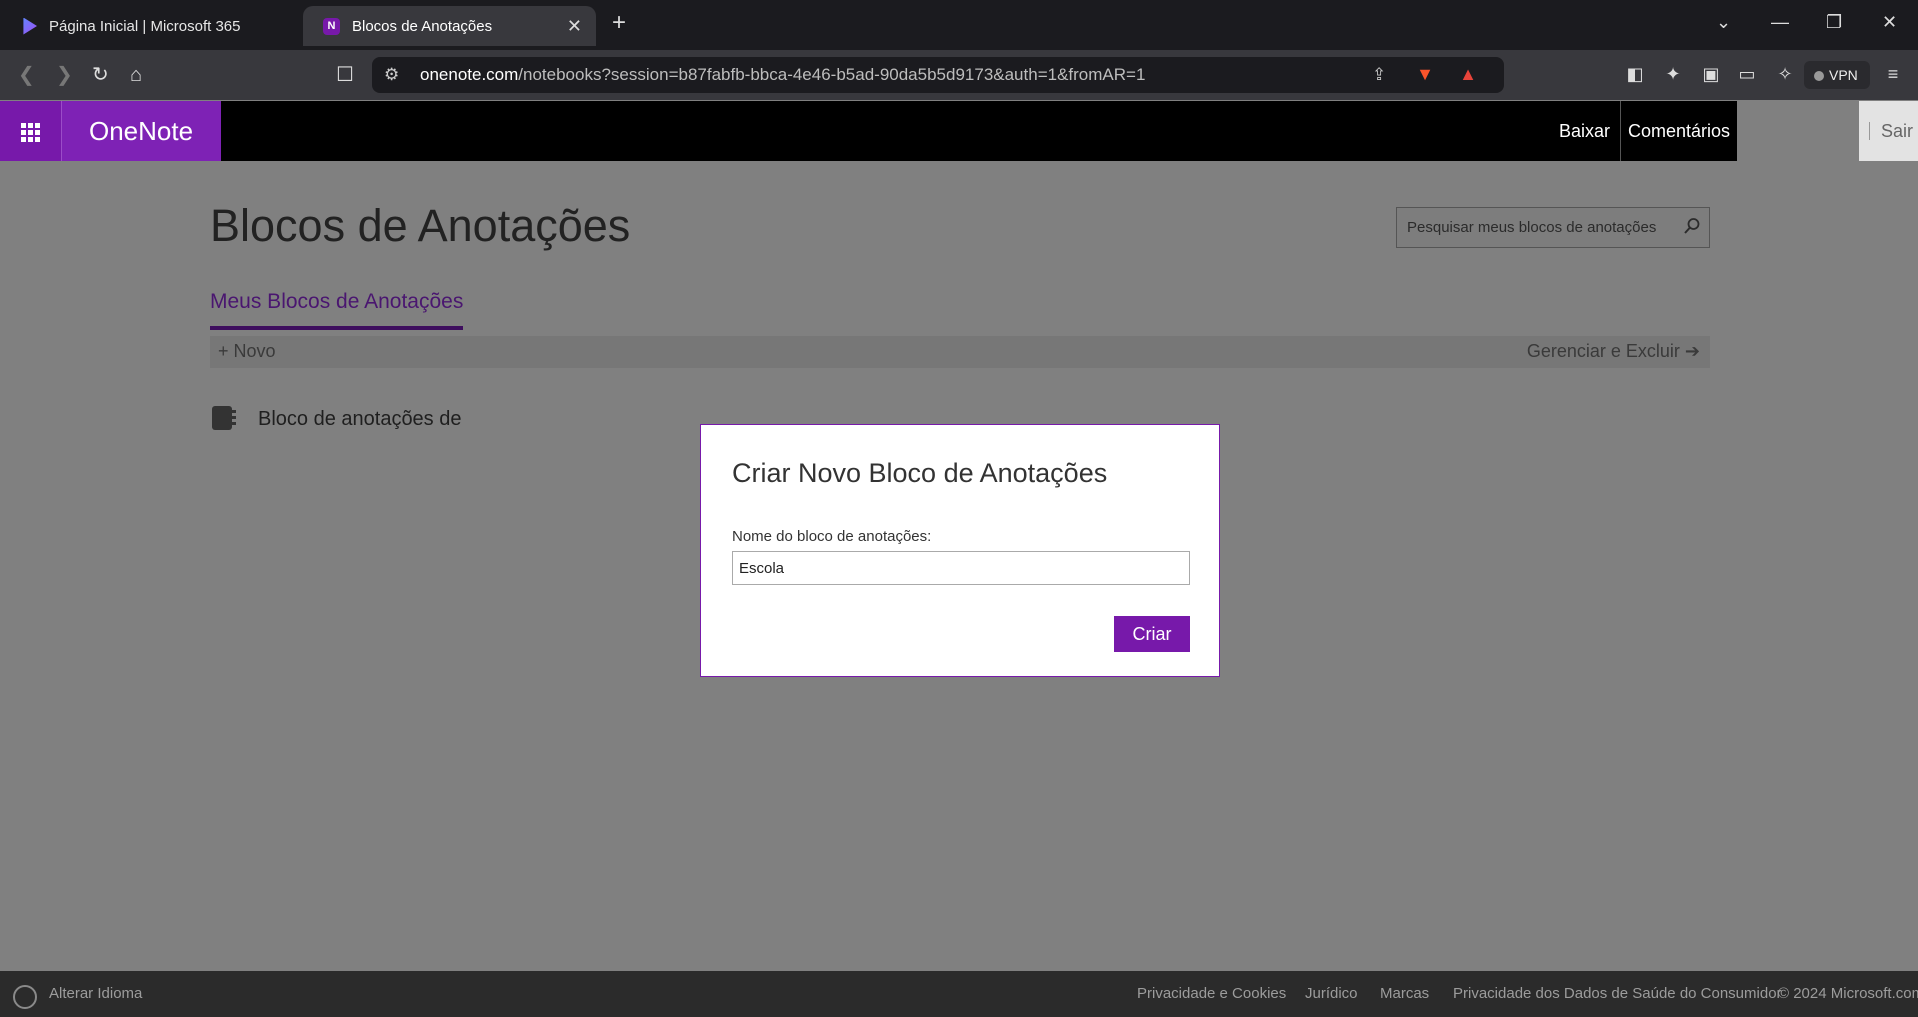 Image resolution: width=1918 pixels, height=1017 pixels. Describe the element at coordinates (1425, 74) in the screenshot. I see `brave-shields-icon: ▼` at that location.